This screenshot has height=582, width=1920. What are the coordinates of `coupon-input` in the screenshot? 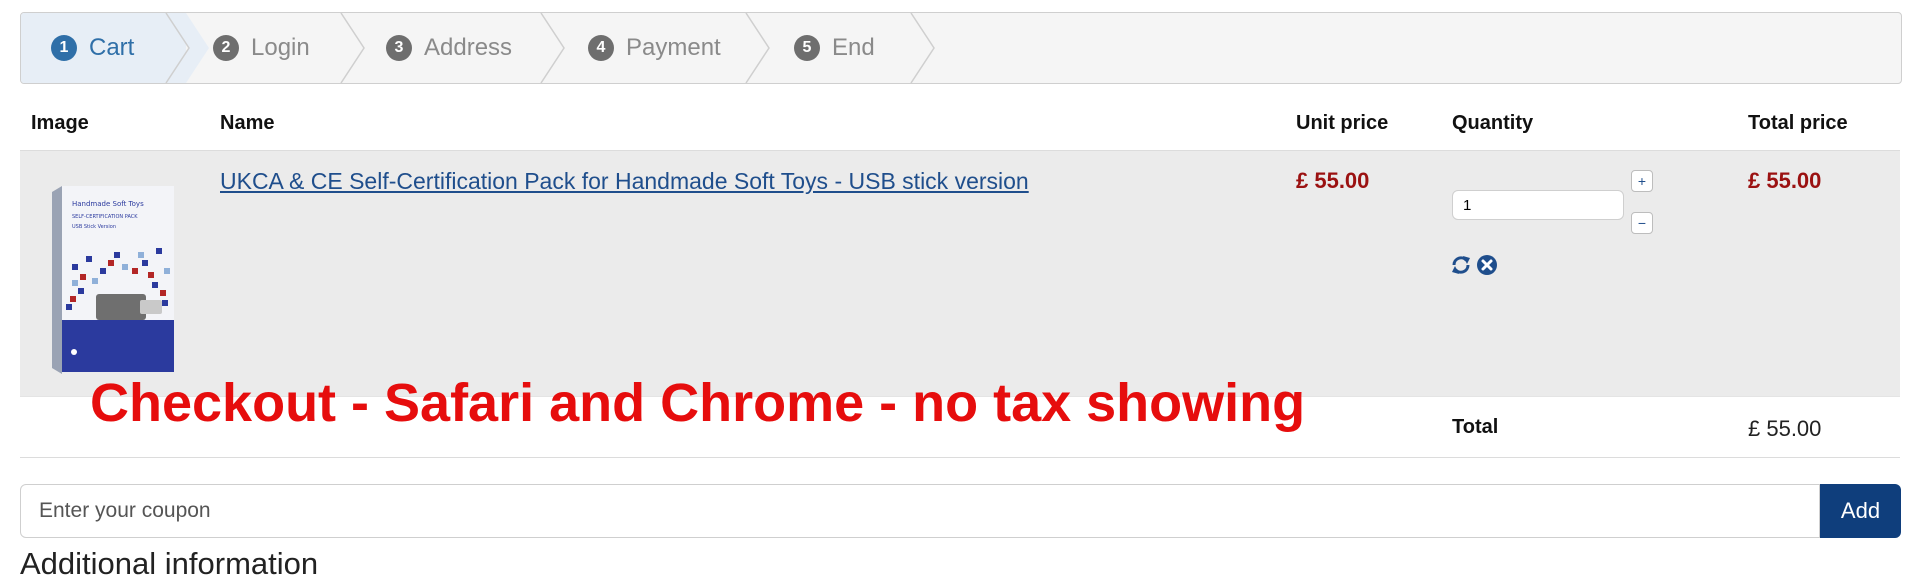 It's located at (920, 511).